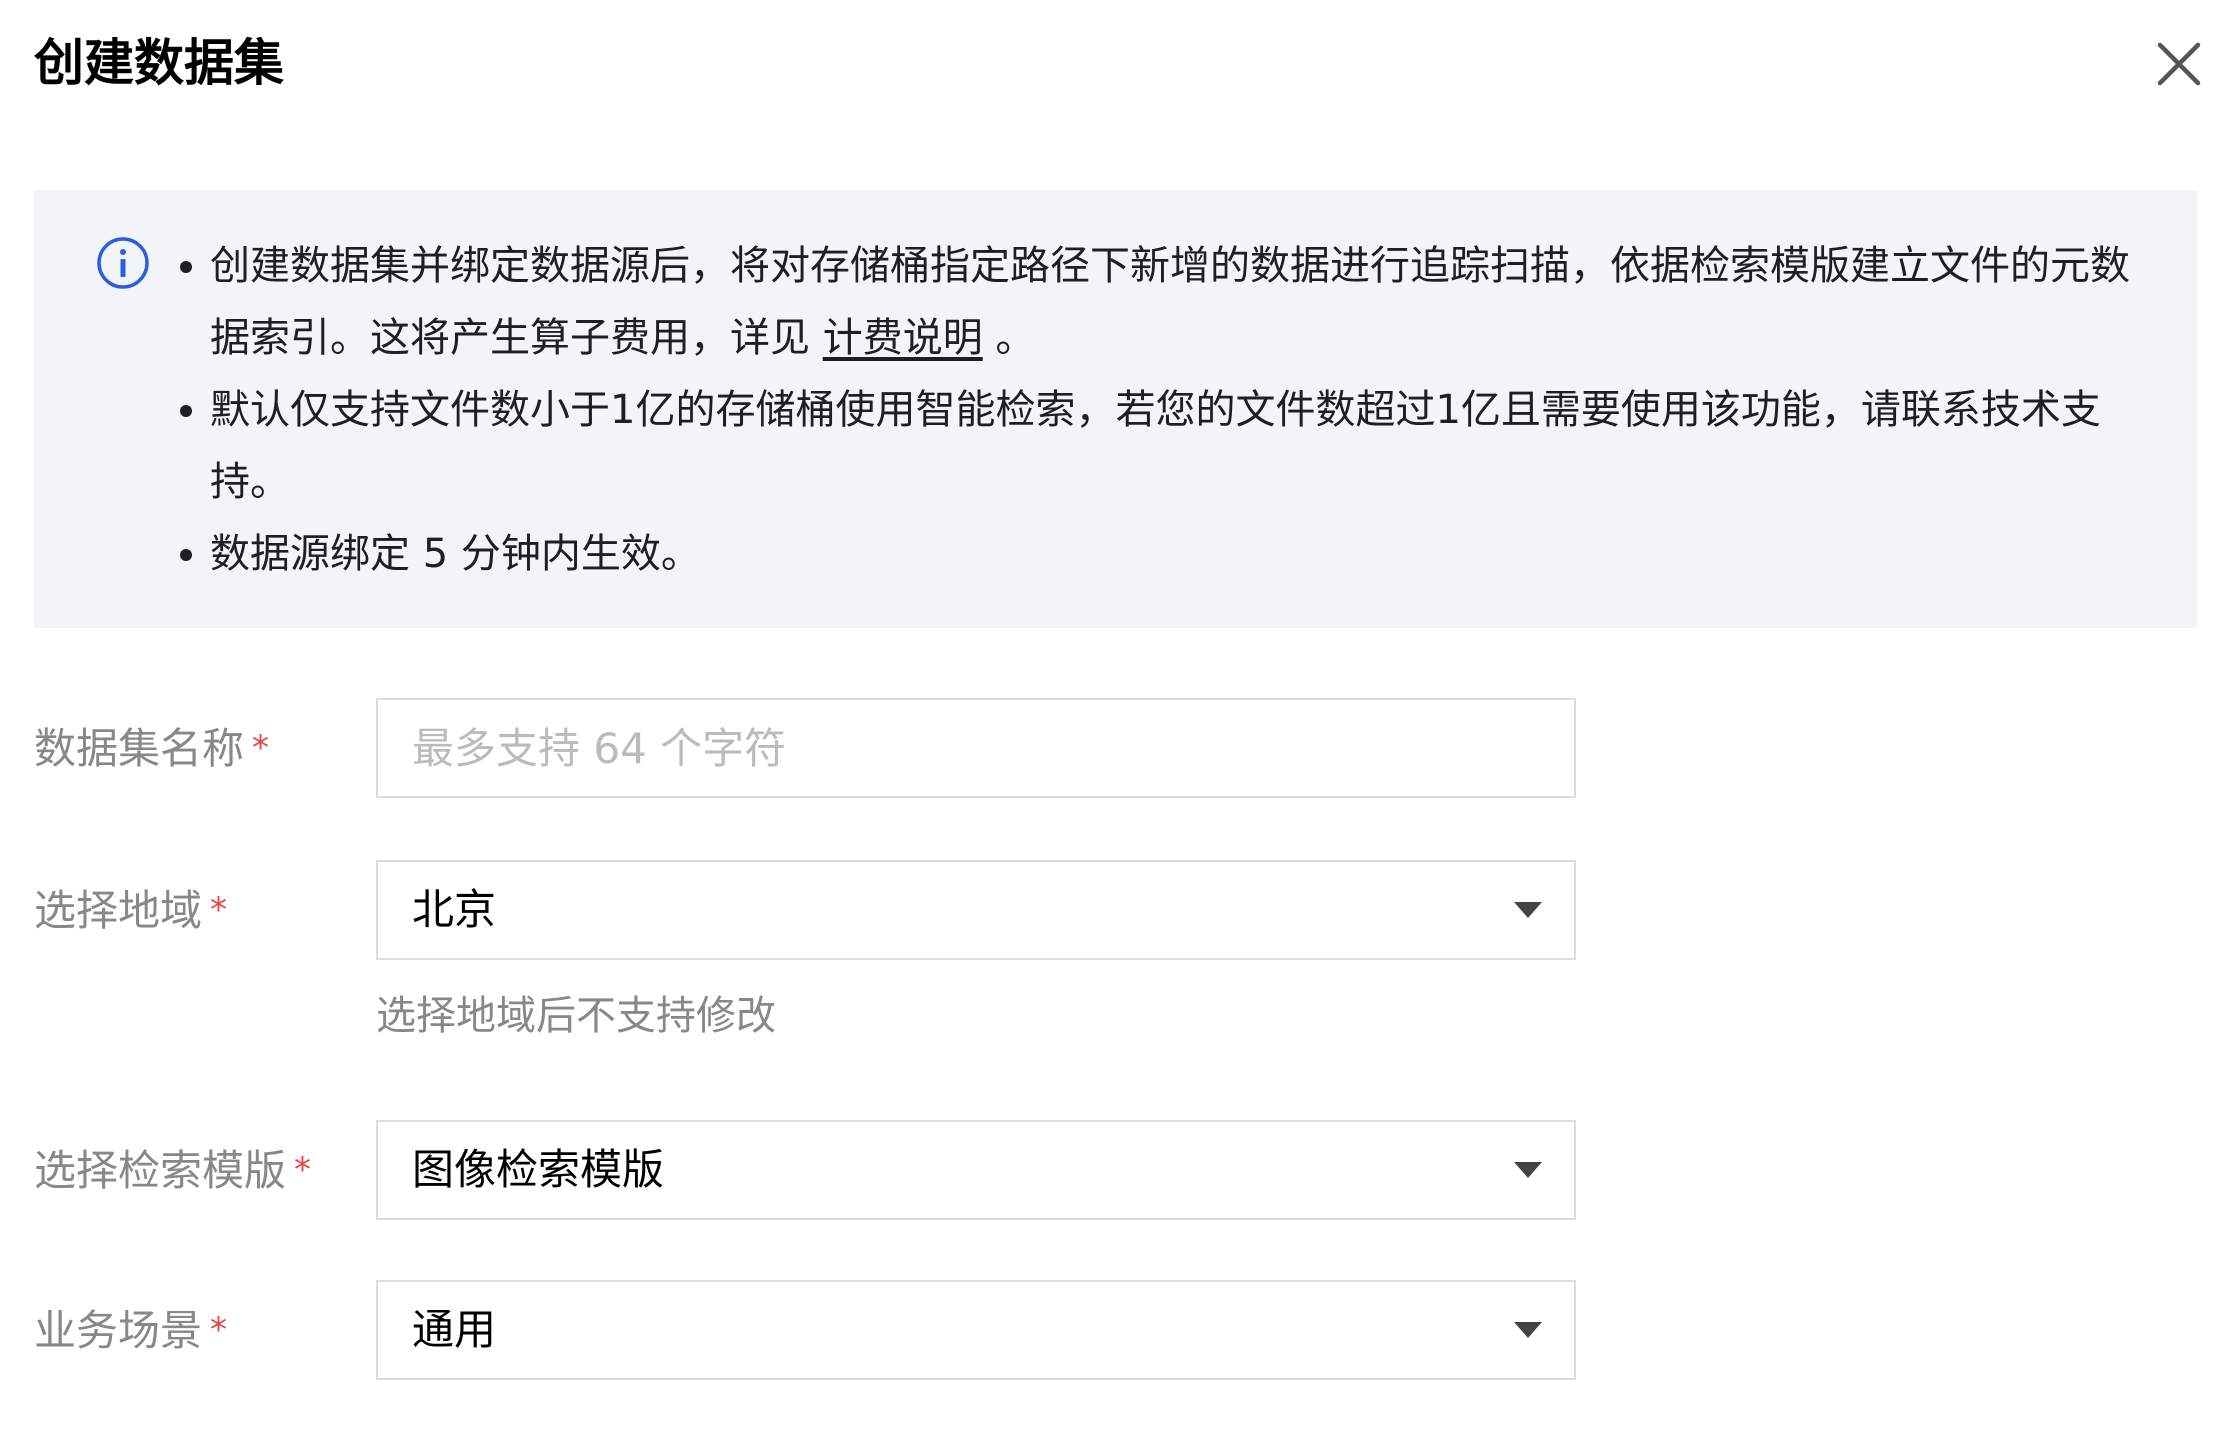 The width and height of the screenshot is (2233, 1432). What do you see at coordinates (976, 910) in the screenshot?
I see `region-select: 北京` at bounding box center [976, 910].